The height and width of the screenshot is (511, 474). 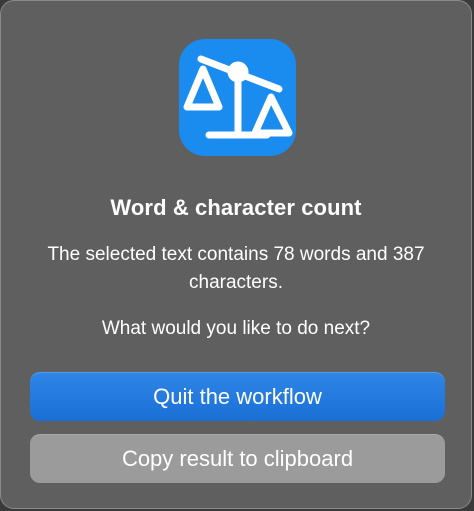 I want to click on dialog-title: Word & character count, so click(x=236, y=207).